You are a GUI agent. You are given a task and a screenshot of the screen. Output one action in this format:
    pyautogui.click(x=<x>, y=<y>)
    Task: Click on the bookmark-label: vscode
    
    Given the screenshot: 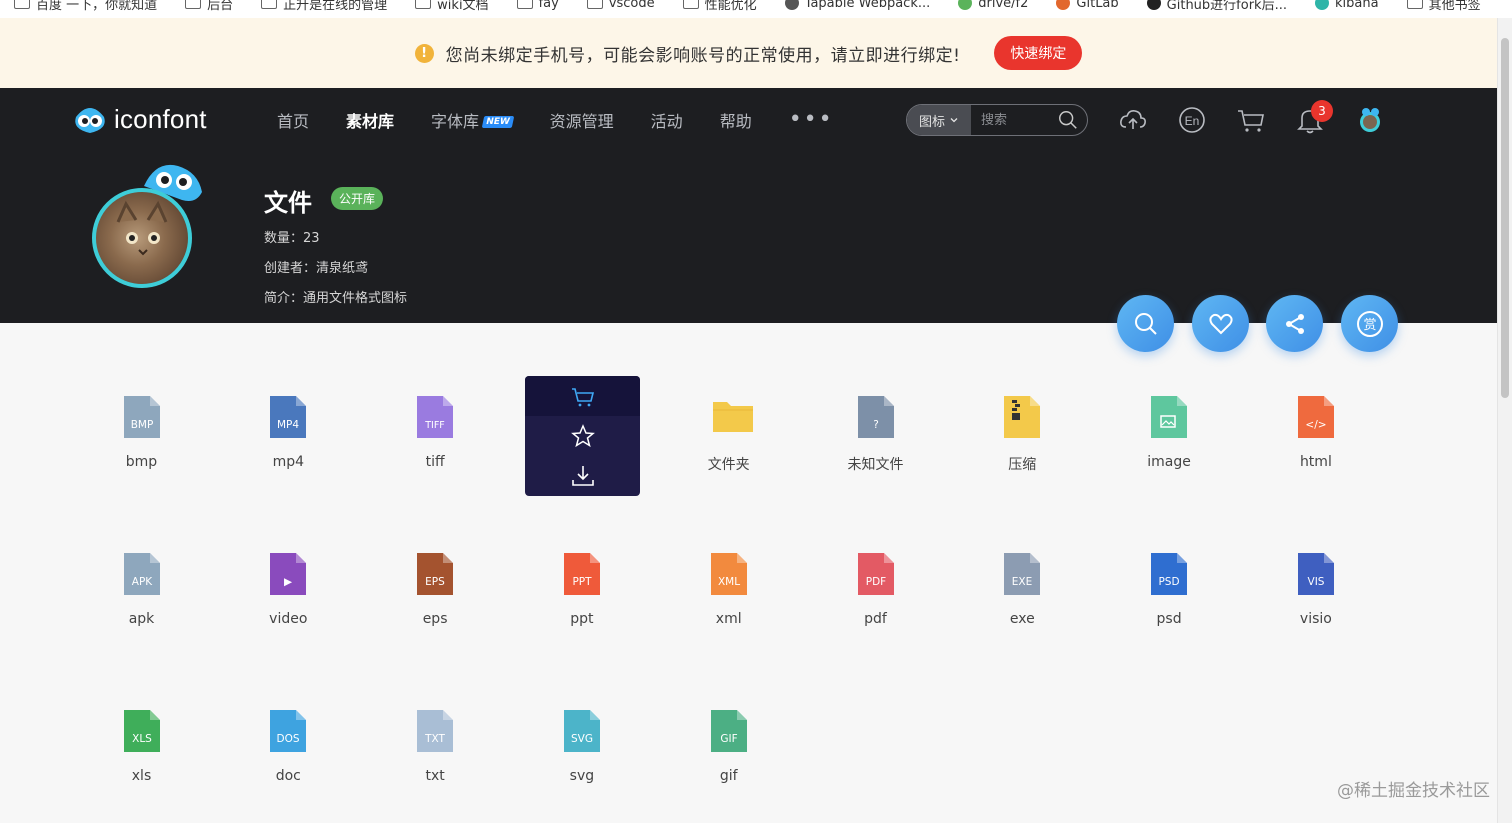 What is the action you would take?
    pyautogui.click(x=631, y=5)
    